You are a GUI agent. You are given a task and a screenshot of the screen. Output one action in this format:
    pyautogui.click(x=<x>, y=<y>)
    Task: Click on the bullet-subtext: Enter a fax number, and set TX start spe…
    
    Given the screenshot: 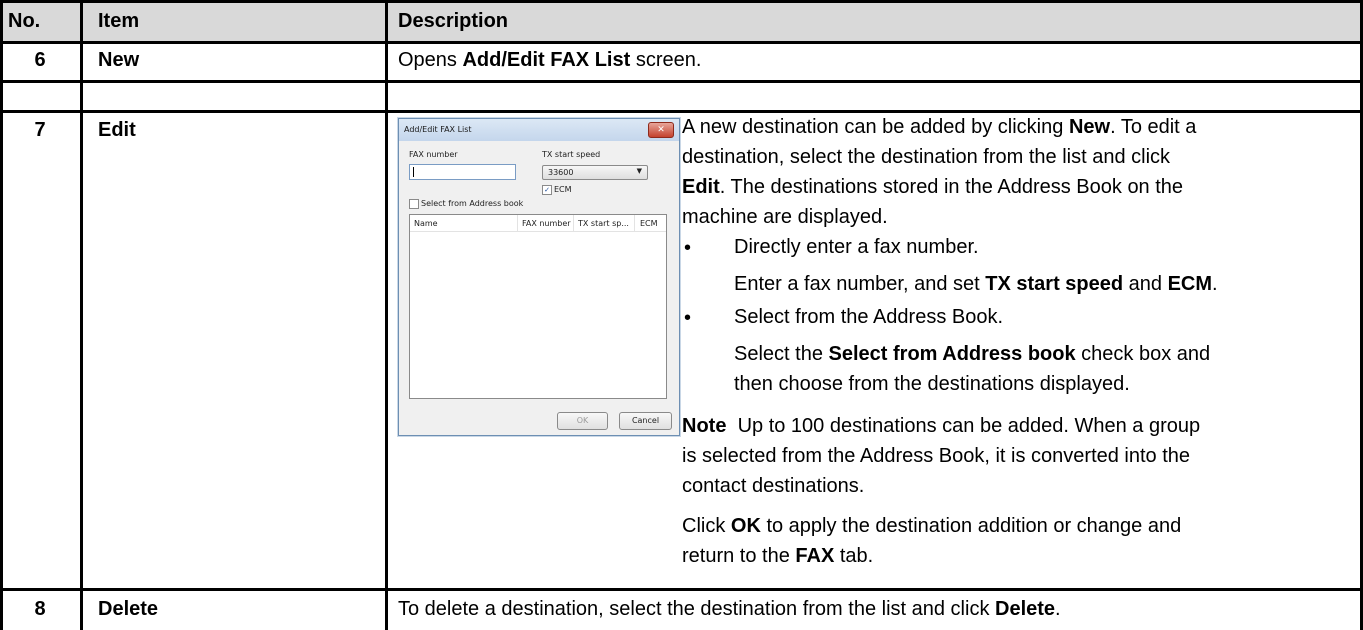 What is the action you would take?
    pyautogui.click(x=976, y=284)
    